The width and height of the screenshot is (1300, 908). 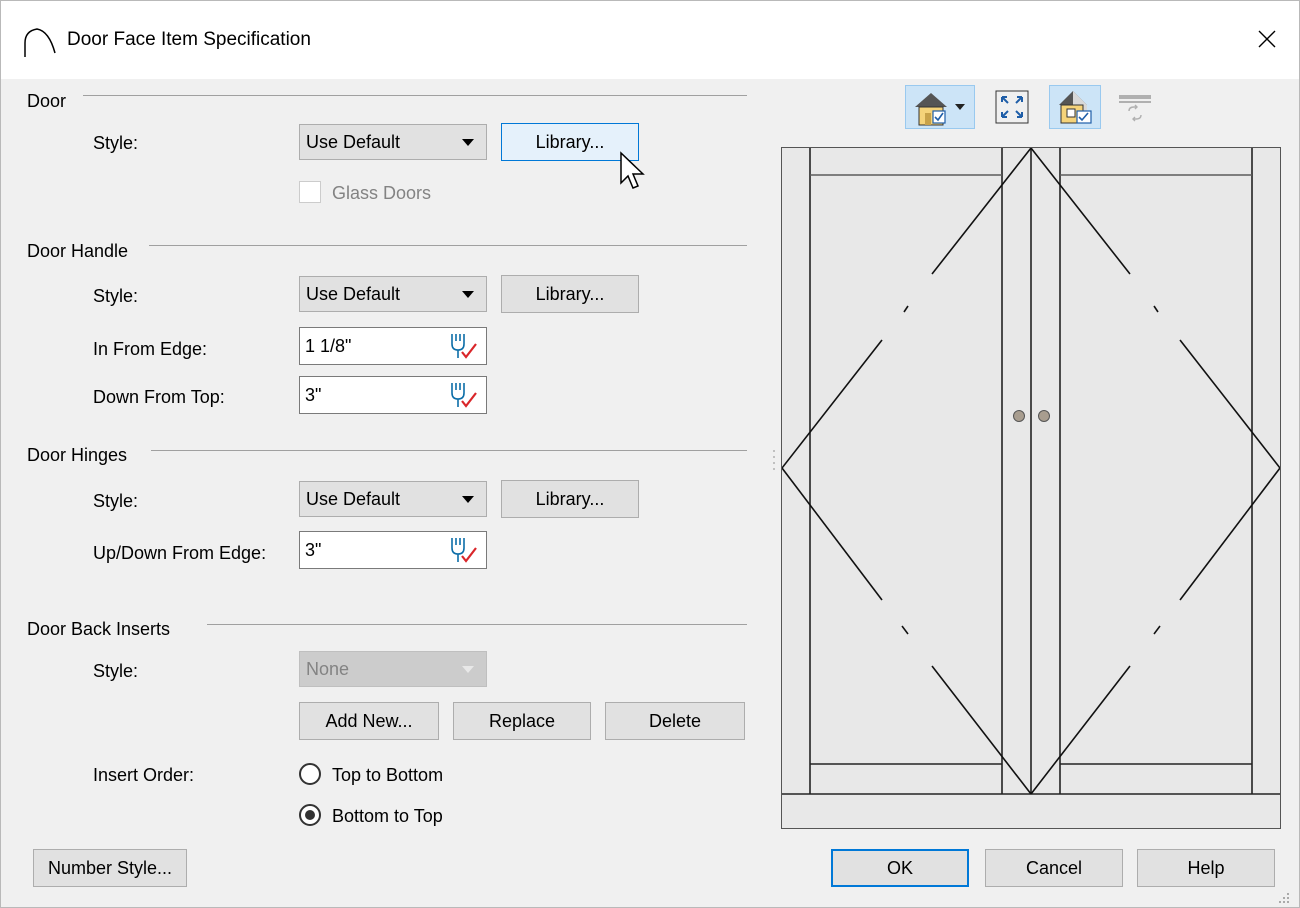 What do you see at coordinates (1054, 868) in the screenshot?
I see `cancel-button: Cancel` at bounding box center [1054, 868].